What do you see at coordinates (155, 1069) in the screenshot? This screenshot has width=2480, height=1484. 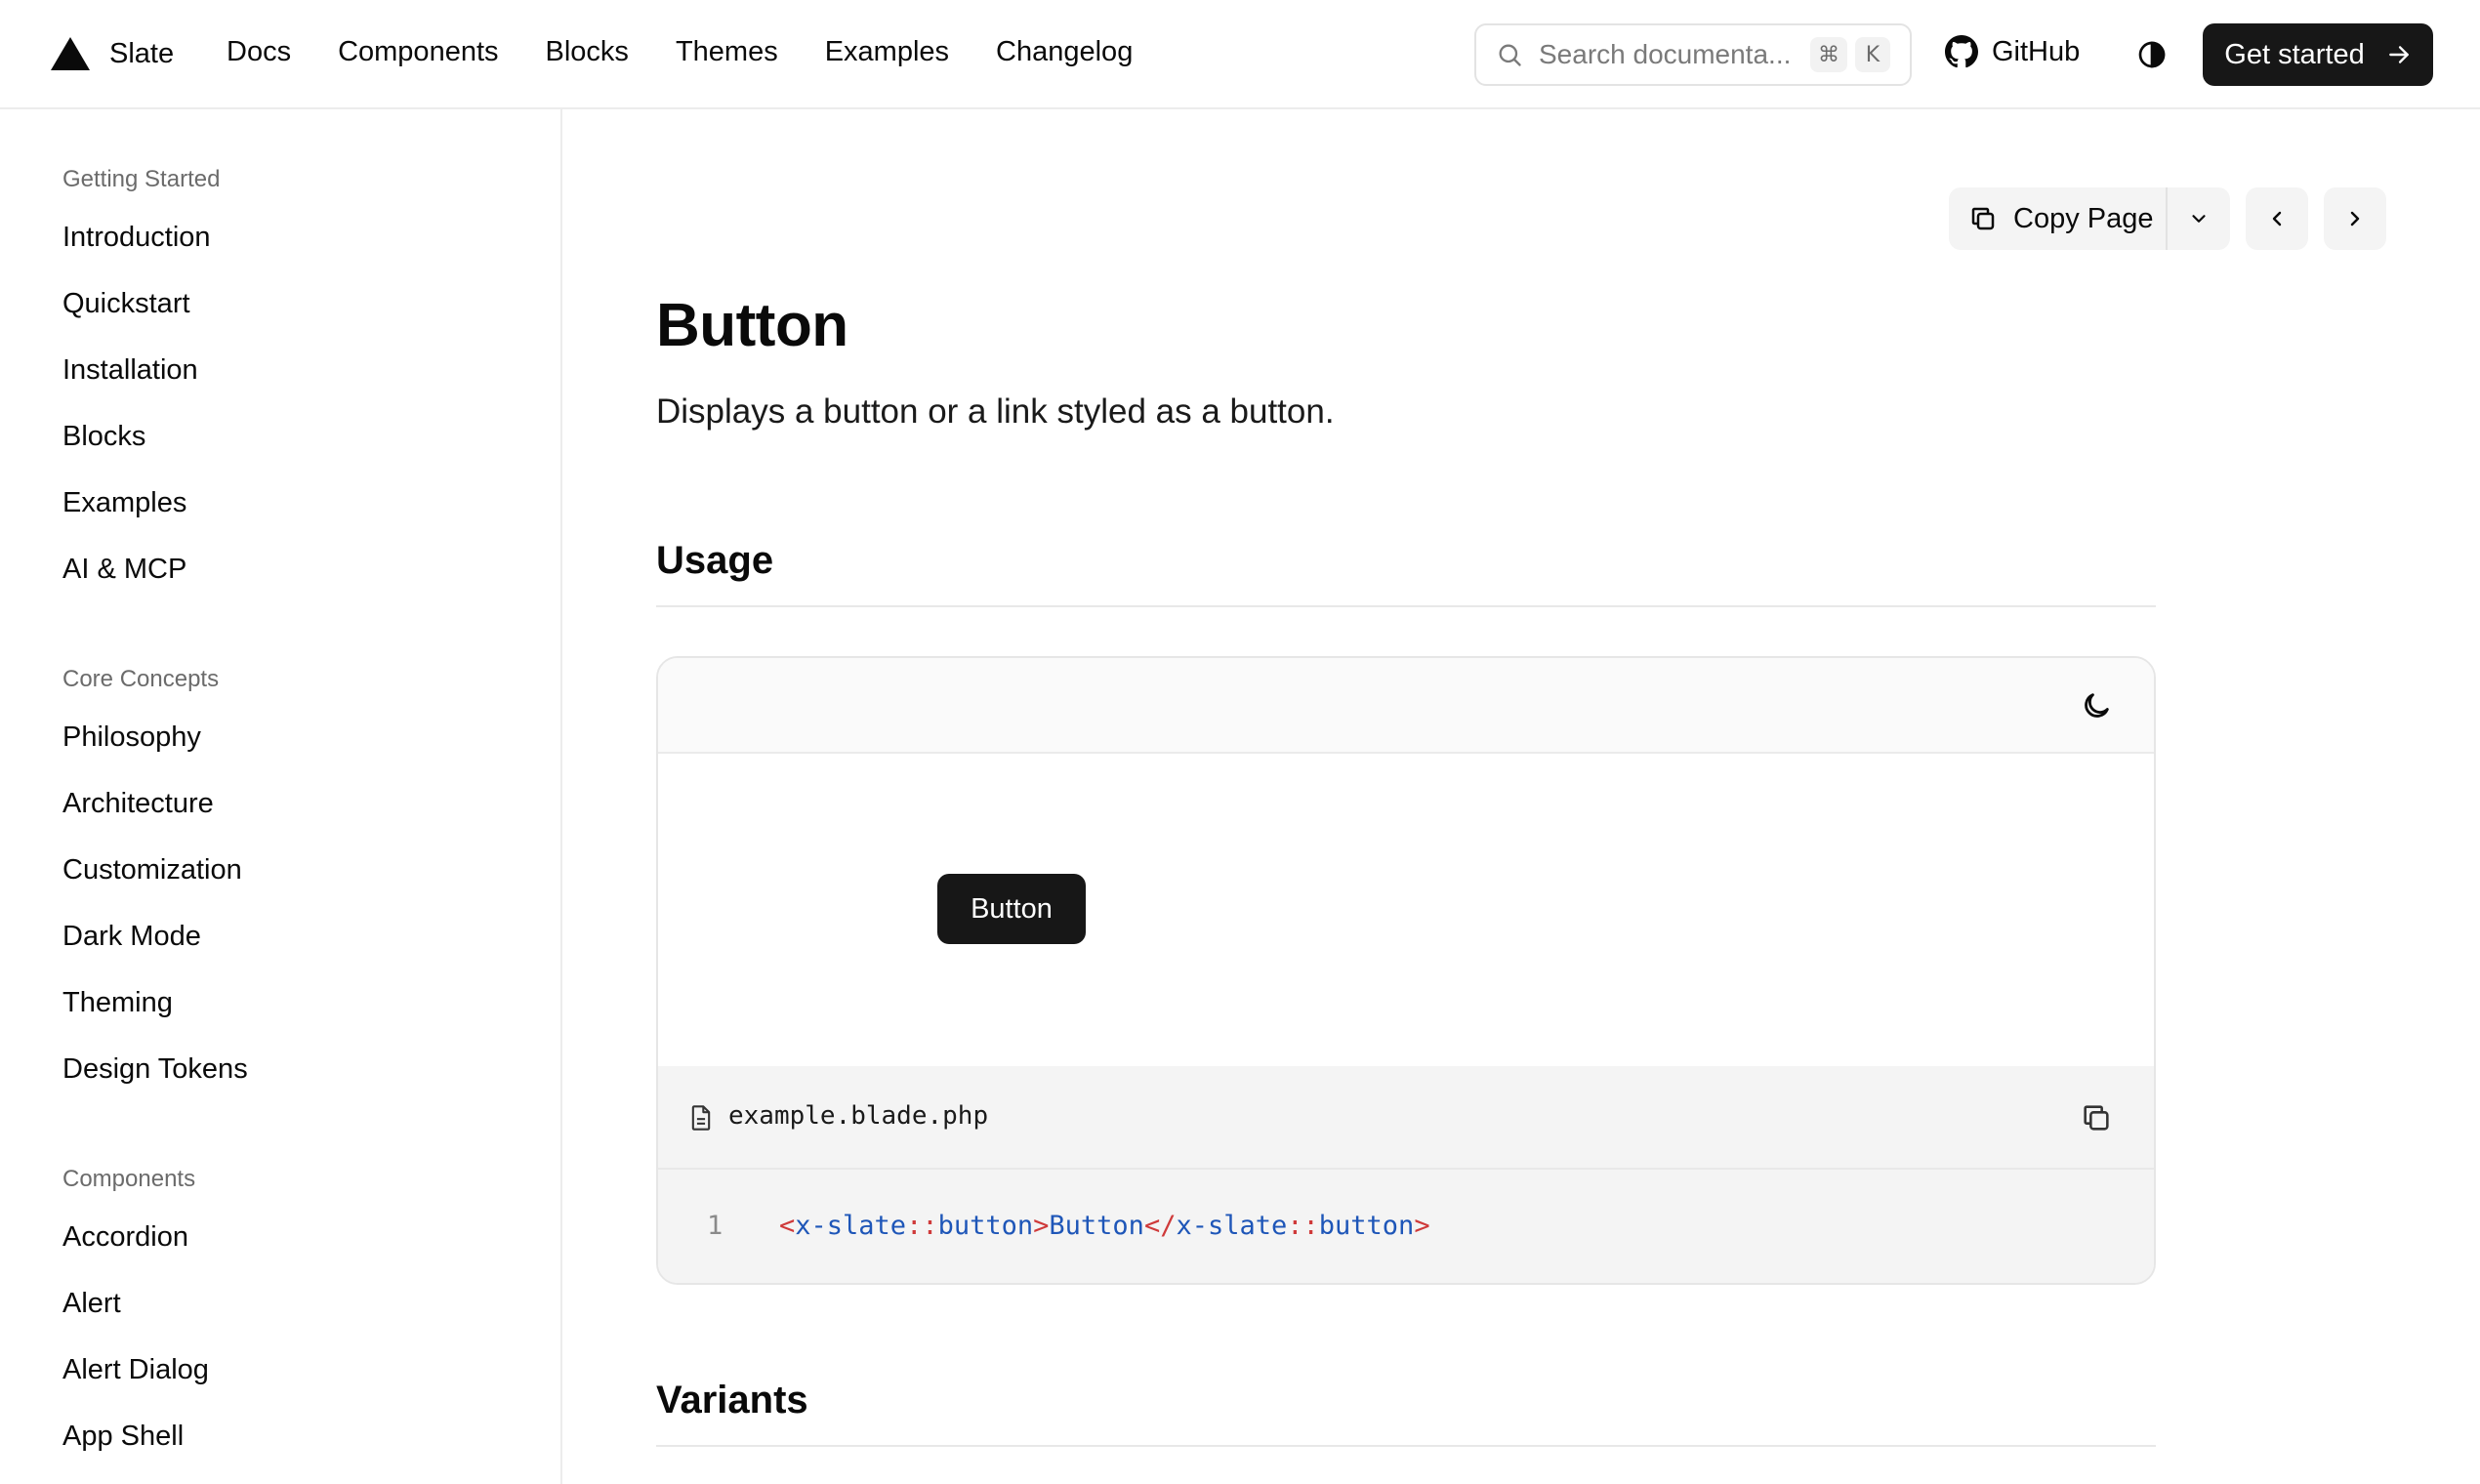 I see `sidebar-item-design-tokens: Design Tokens` at bounding box center [155, 1069].